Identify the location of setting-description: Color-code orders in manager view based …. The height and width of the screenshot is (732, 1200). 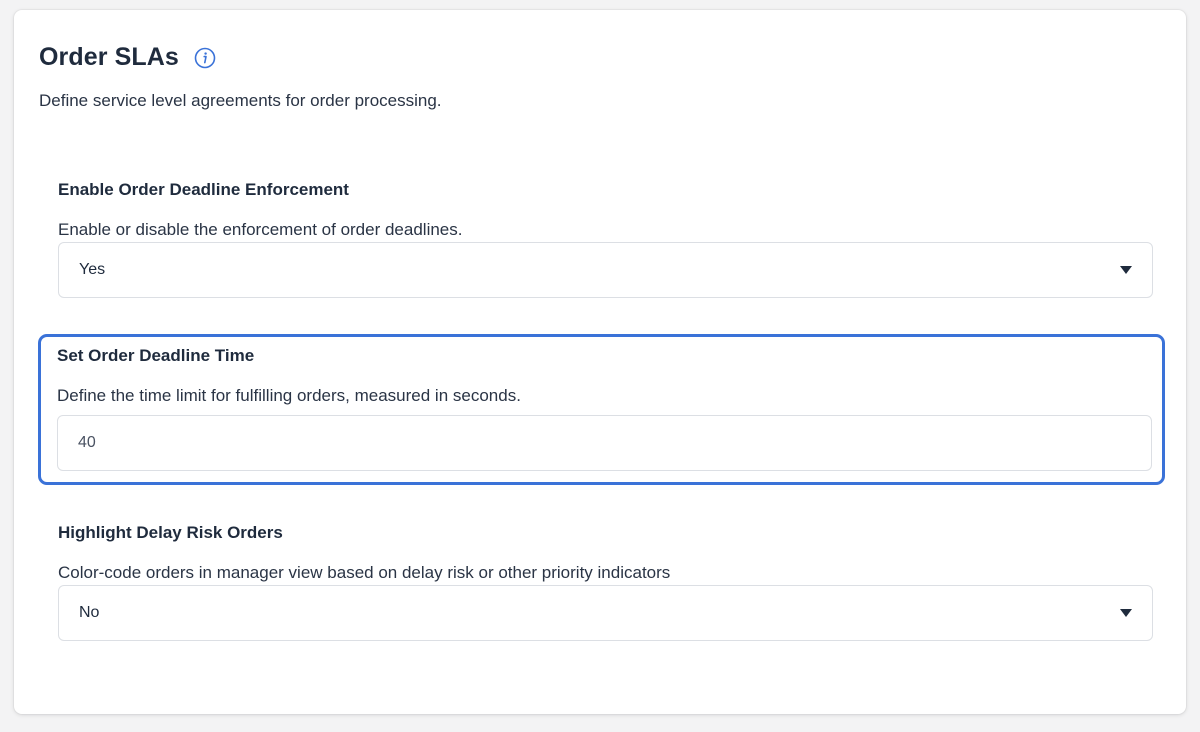
(364, 572).